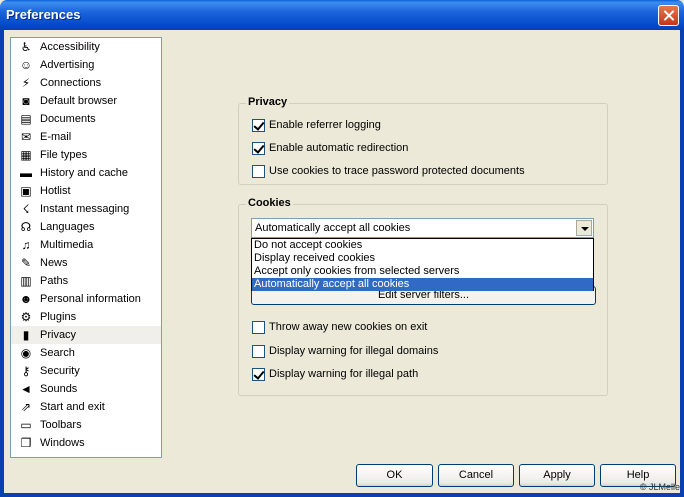 The width and height of the screenshot is (684, 497). I want to click on sidebar-item-file-types: ▦ File types, so click(86, 155).